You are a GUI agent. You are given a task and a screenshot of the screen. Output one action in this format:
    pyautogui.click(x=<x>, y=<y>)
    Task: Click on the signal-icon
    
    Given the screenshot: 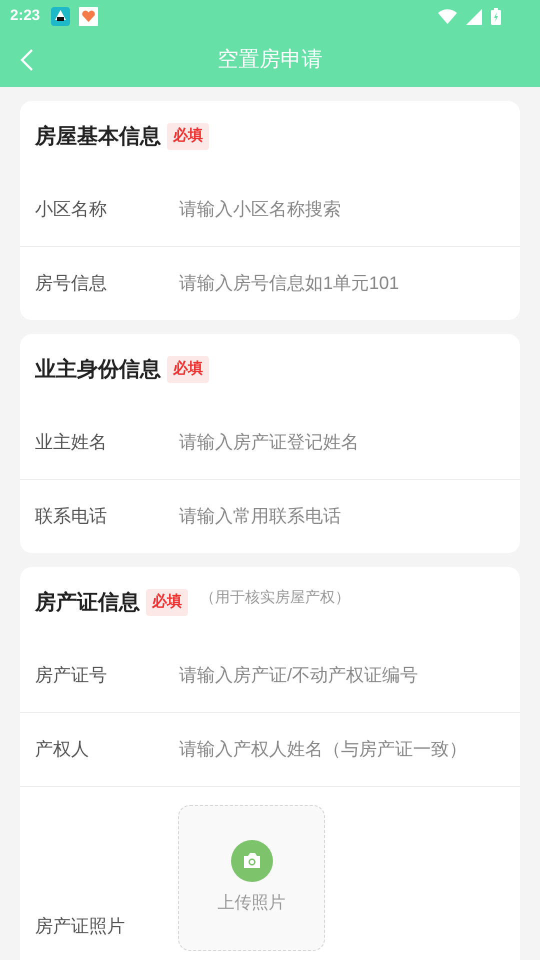 What is the action you would take?
    pyautogui.click(x=474, y=16)
    